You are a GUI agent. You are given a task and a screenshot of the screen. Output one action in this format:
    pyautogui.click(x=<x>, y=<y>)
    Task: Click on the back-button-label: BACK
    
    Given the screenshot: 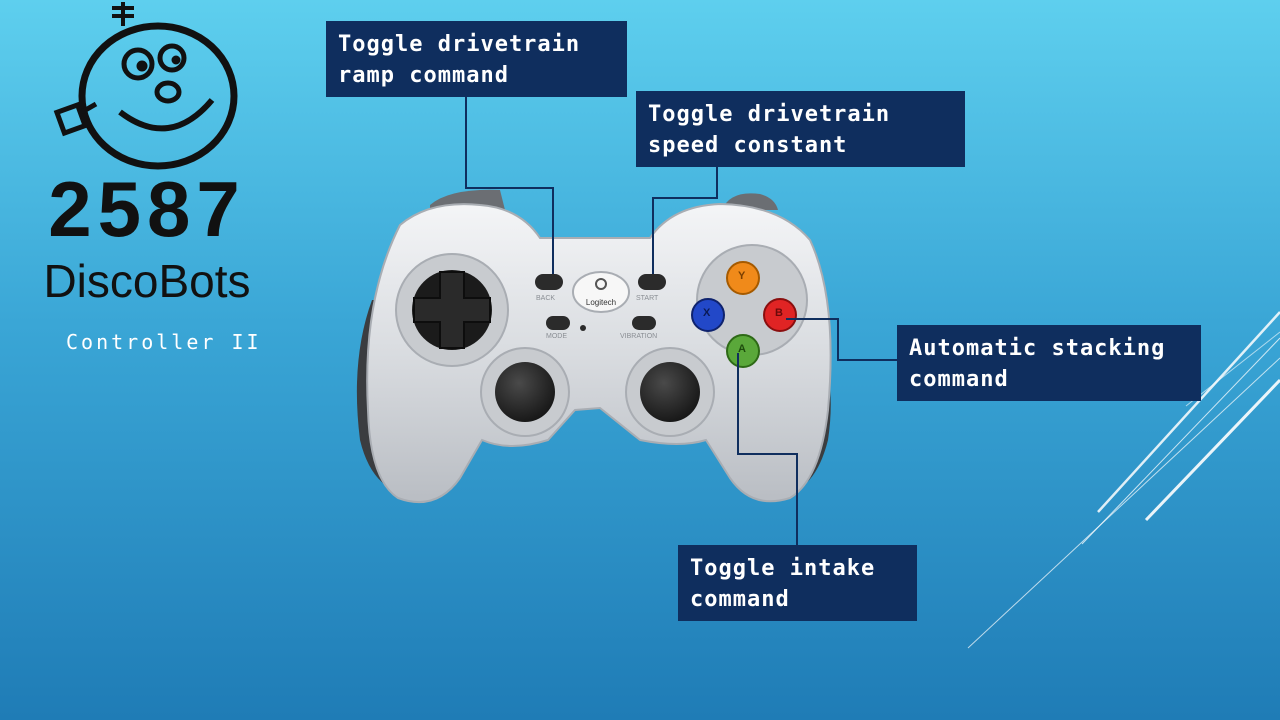 What is the action you would take?
    pyautogui.click(x=546, y=298)
    